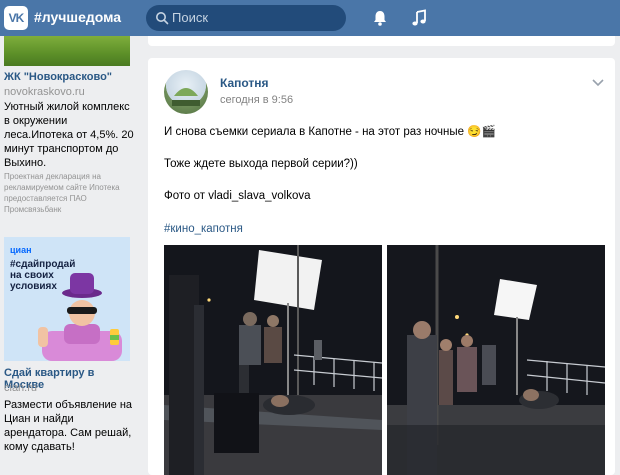 The width and height of the screenshot is (620, 475). I want to click on author-avatar, so click(186, 92).